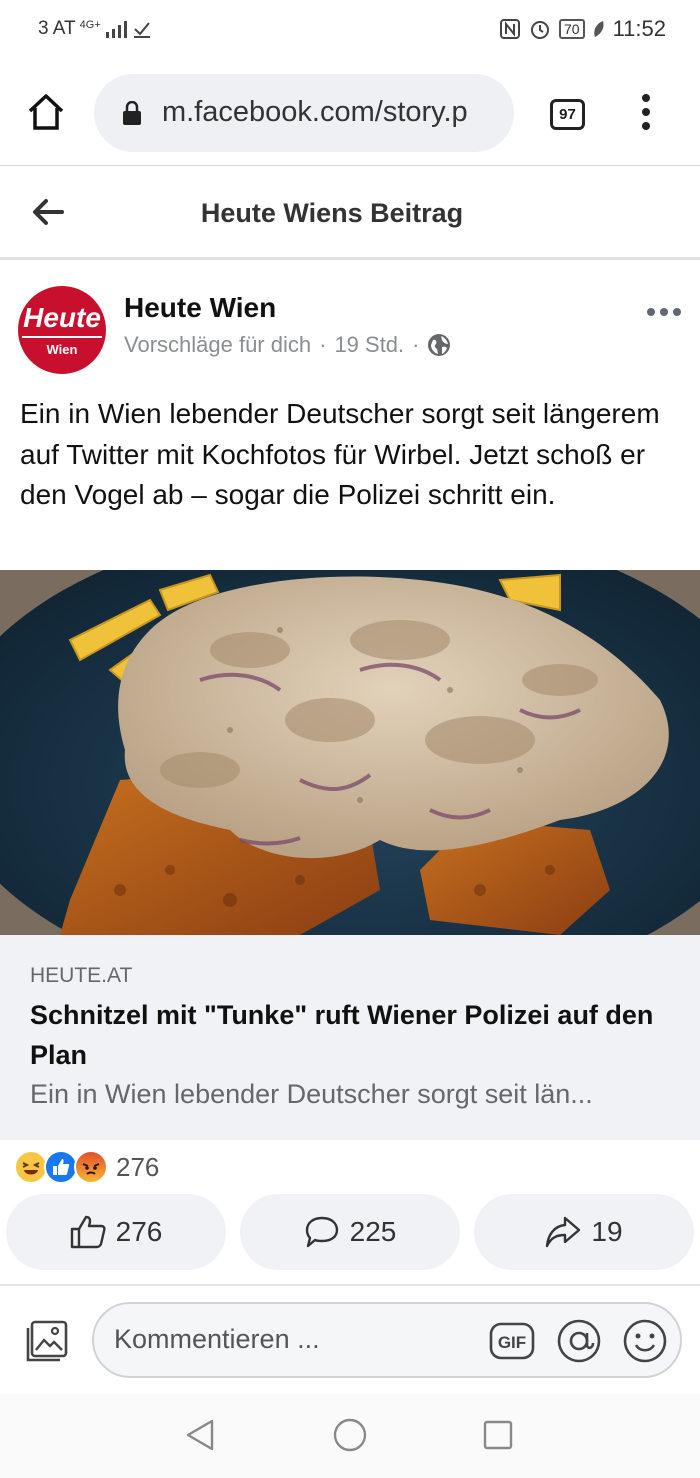 This screenshot has height=1478, width=700. I want to click on page-header: Heute Wiens Beitrag, so click(350, 214).